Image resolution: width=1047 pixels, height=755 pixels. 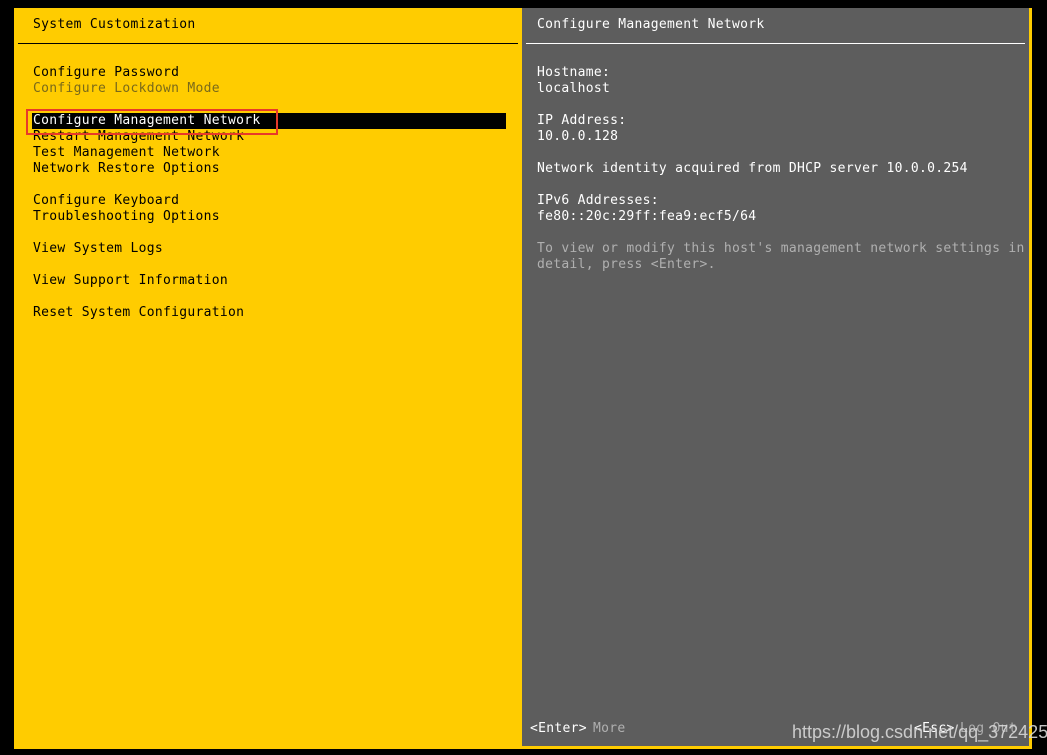 I want to click on menu-item-reset-system-configuration: Reset System Configuration, so click(x=269, y=313).